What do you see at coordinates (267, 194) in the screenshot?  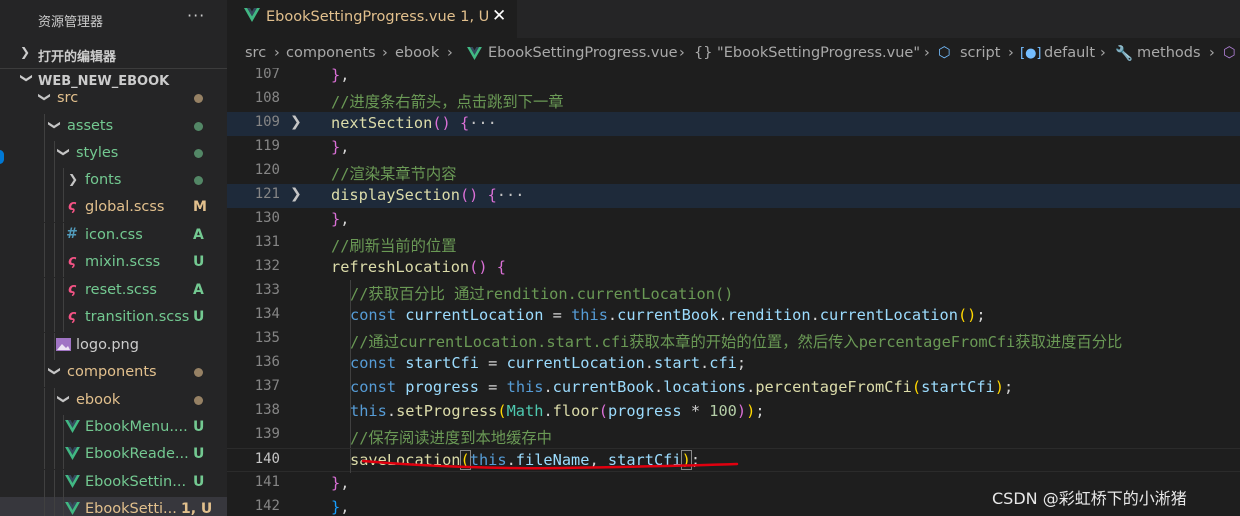 I see `line-number: 121` at bounding box center [267, 194].